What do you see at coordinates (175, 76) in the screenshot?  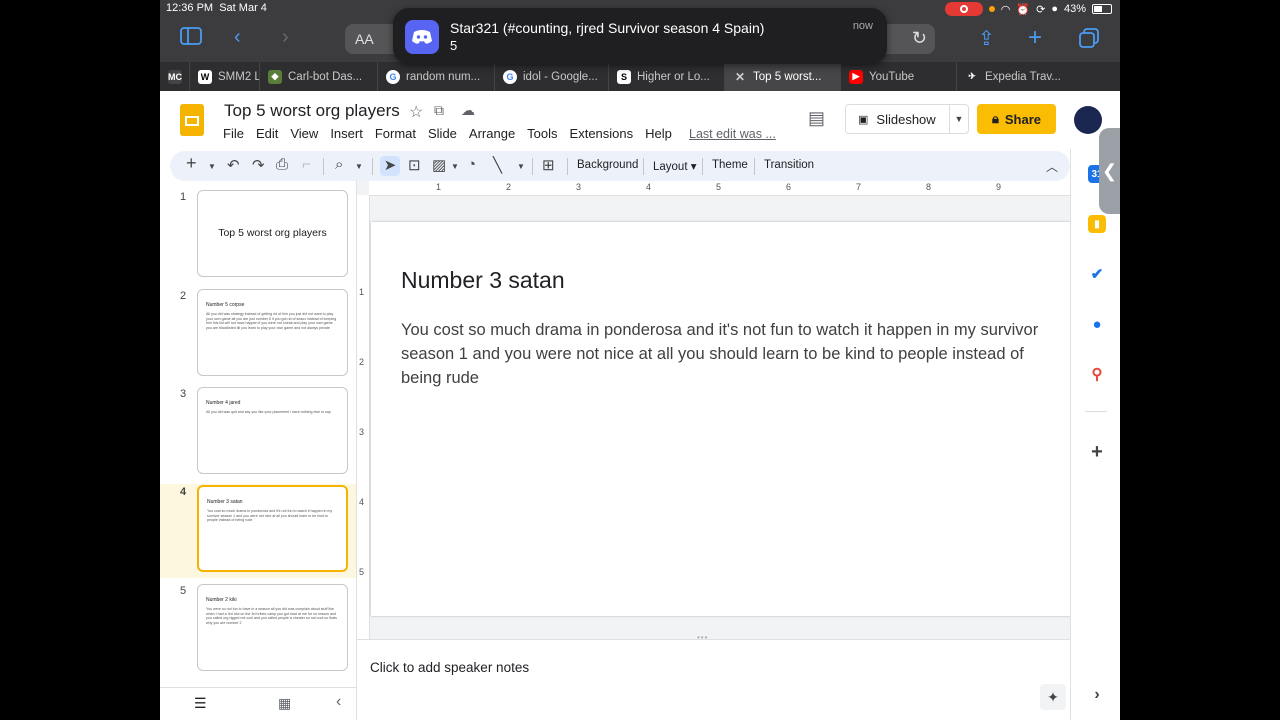 I see `tab-0: MC` at bounding box center [175, 76].